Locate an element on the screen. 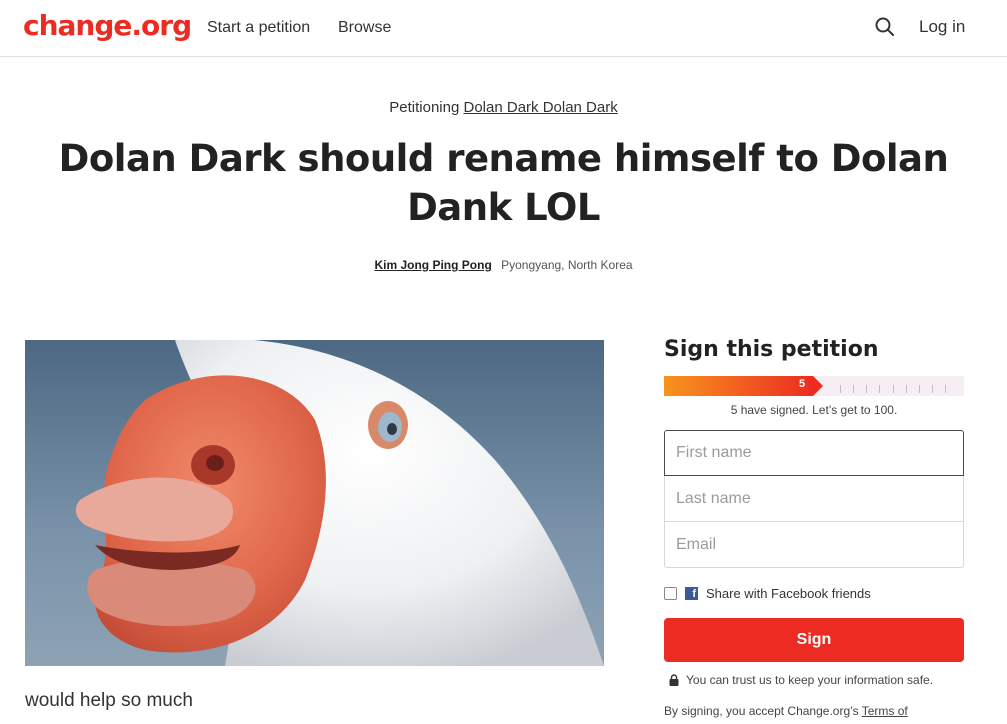 The width and height of the screenshot is (1007, 724). progress-count: 5 is located at coordinates (802, 384).